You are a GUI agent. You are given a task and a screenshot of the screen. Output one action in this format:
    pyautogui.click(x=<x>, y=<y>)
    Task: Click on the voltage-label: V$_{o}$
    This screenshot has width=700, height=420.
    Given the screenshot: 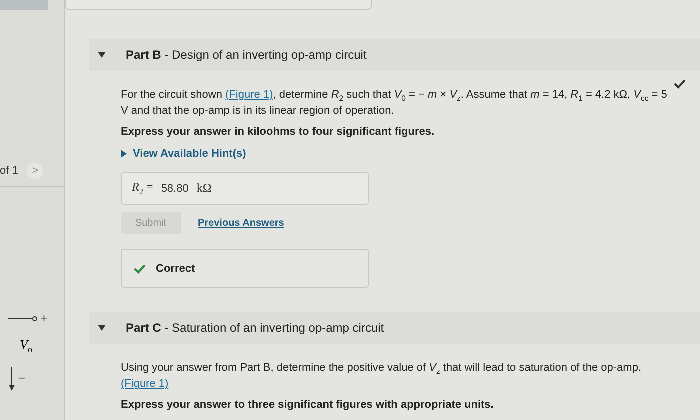 What is the action you would take?
    pyautogui.click(x=27, y=346)
    